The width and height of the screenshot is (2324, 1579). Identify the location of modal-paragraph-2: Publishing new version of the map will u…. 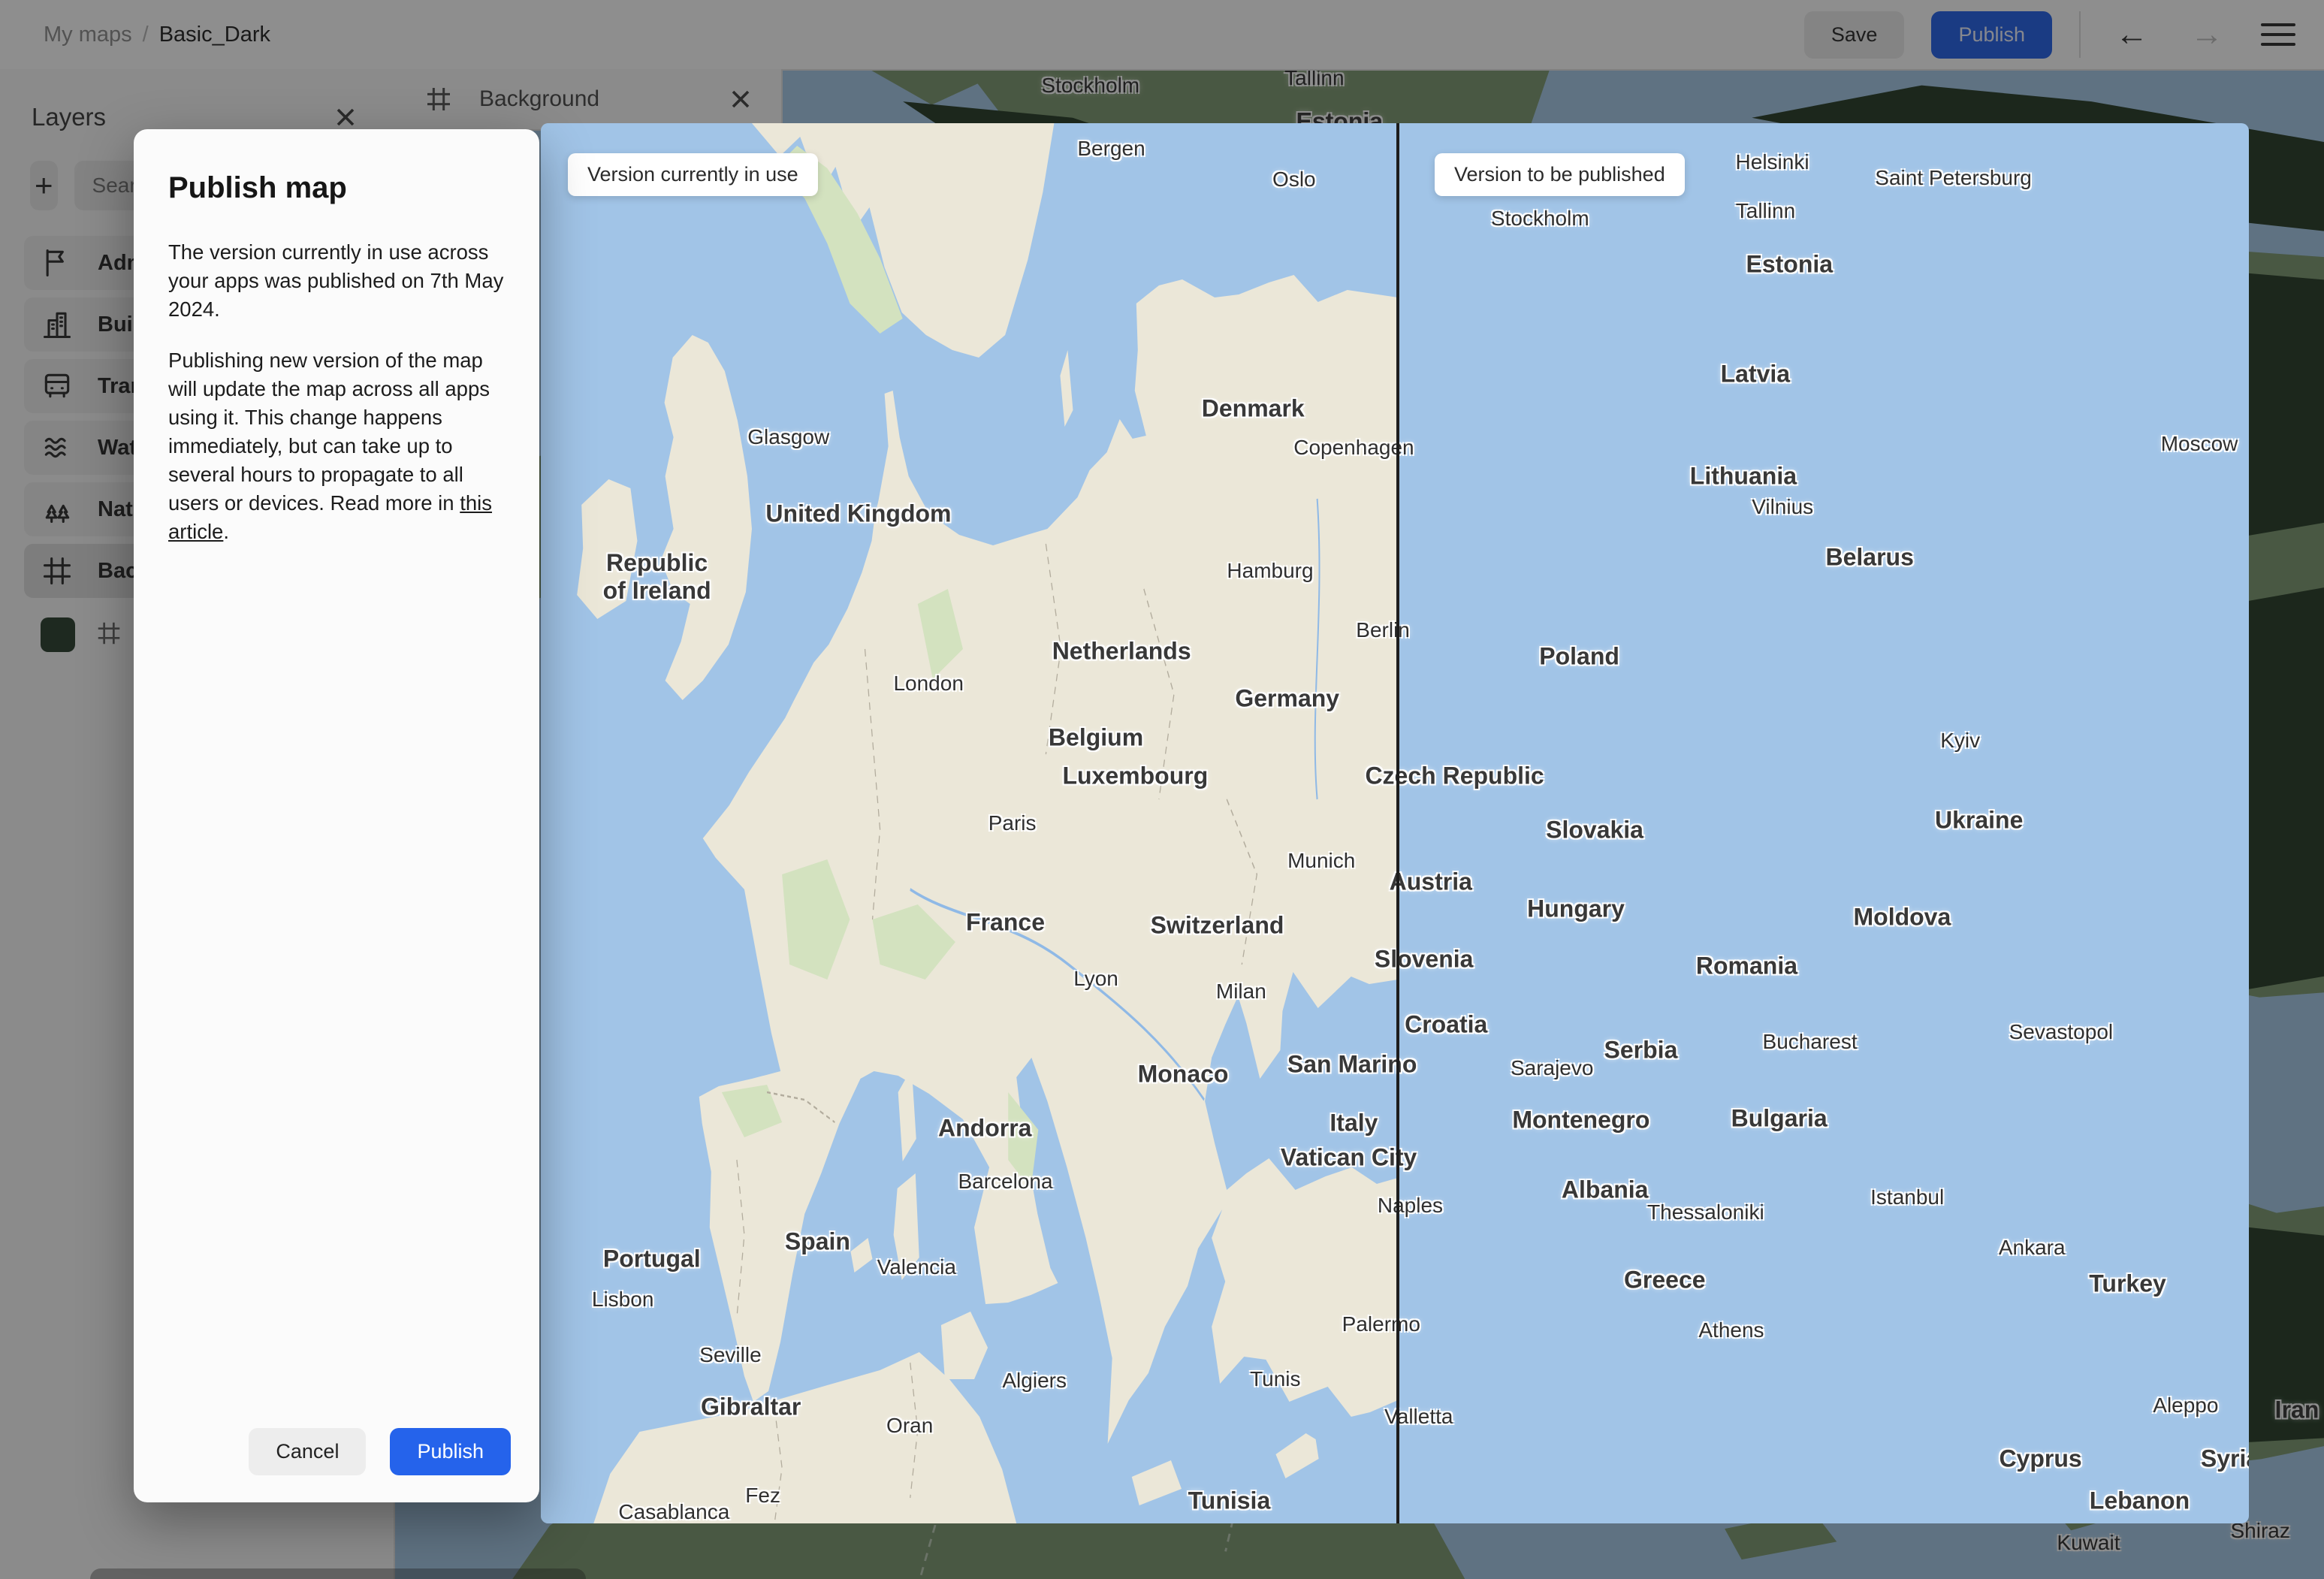
(330, 446).